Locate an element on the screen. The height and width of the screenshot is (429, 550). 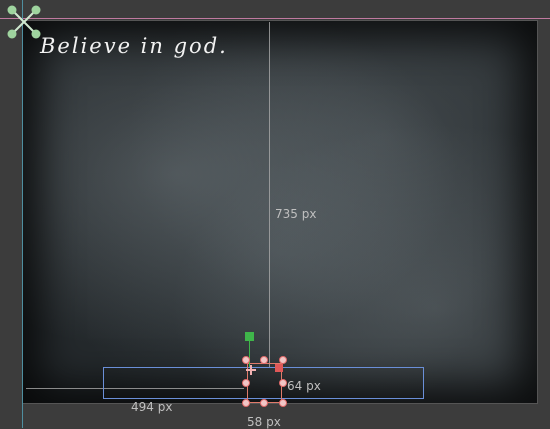
red-anchor-handle is located at coordinates (279, 368).